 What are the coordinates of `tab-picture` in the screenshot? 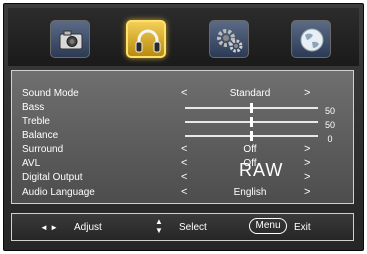 It's located at (70, 39).